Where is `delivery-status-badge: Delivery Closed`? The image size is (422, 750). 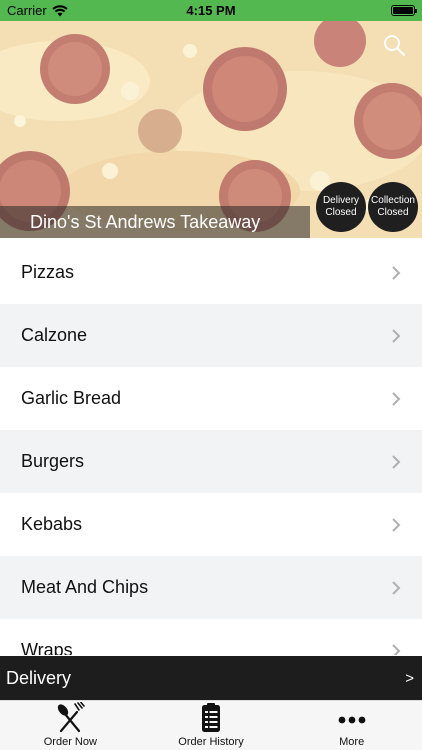
delivery-status-badge: Delivery Closed is located at coordinates (341, 207).